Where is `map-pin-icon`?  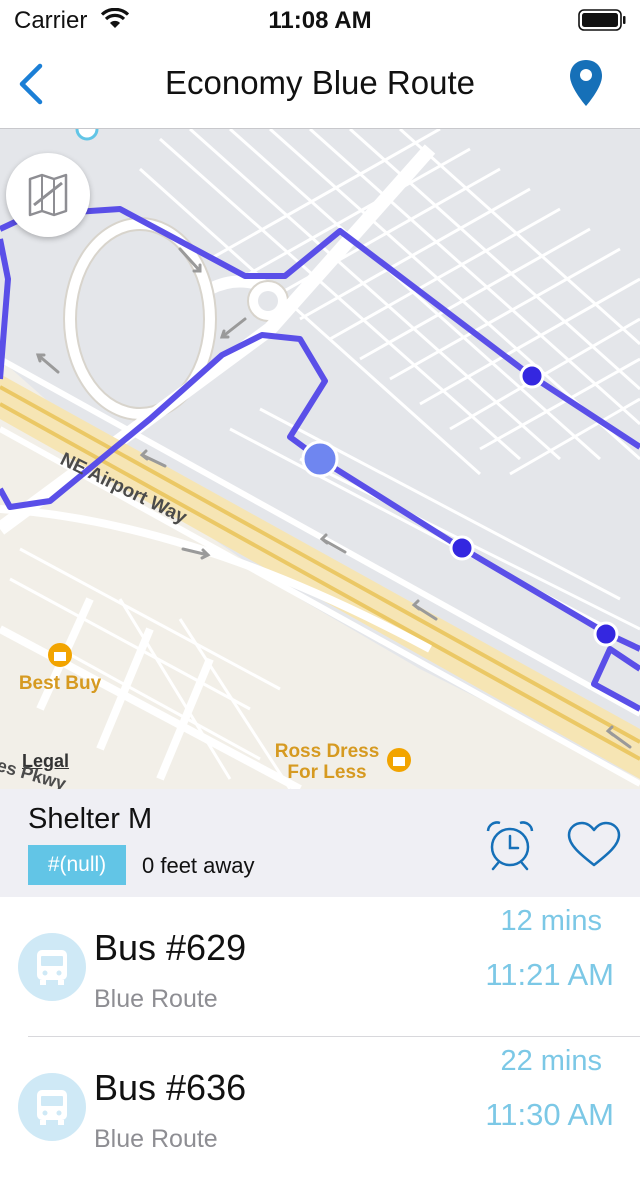 map-pin-icon is located at coordinates (586, 83).